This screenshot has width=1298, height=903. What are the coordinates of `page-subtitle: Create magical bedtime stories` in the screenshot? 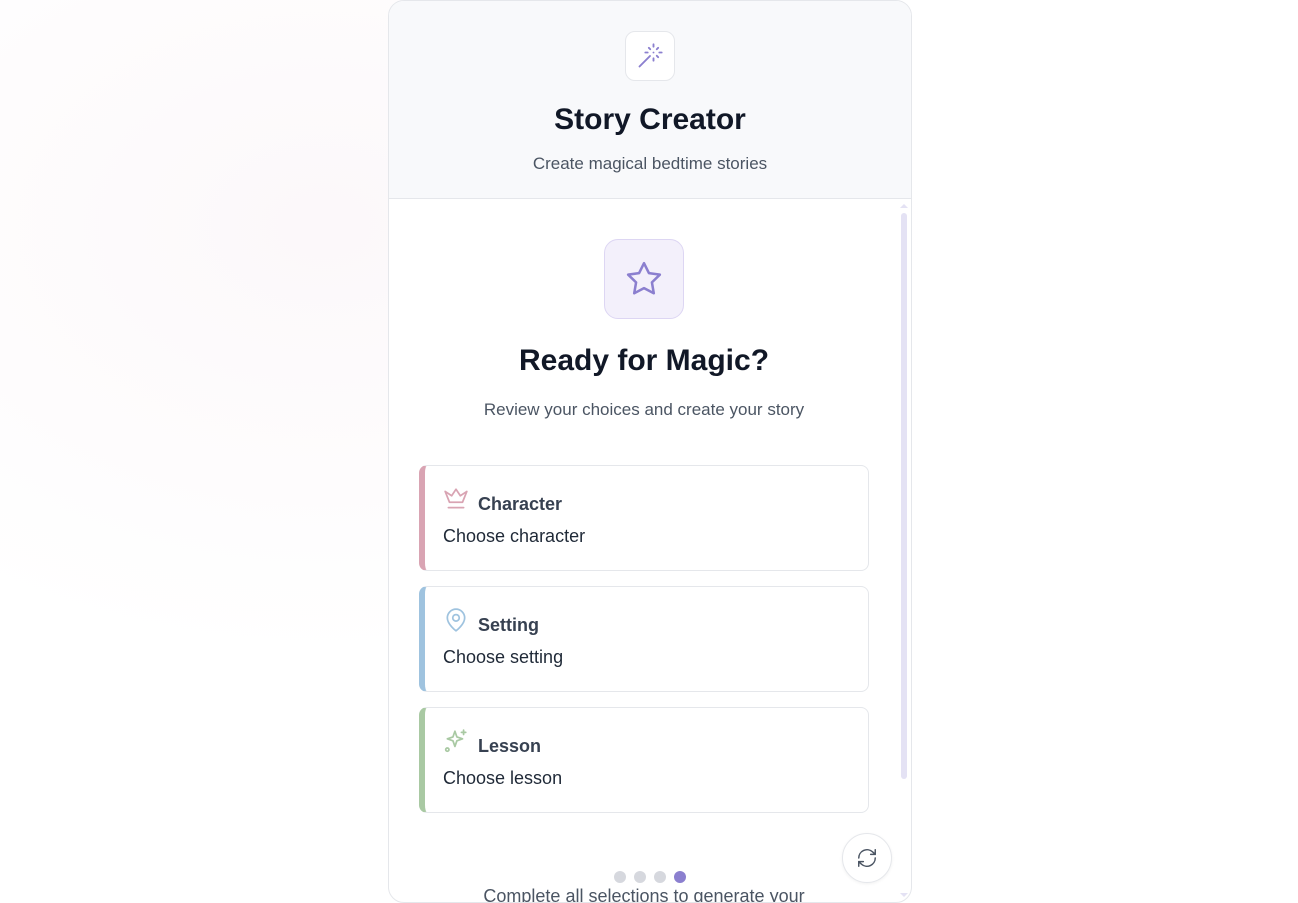 It's located at (650, 163).